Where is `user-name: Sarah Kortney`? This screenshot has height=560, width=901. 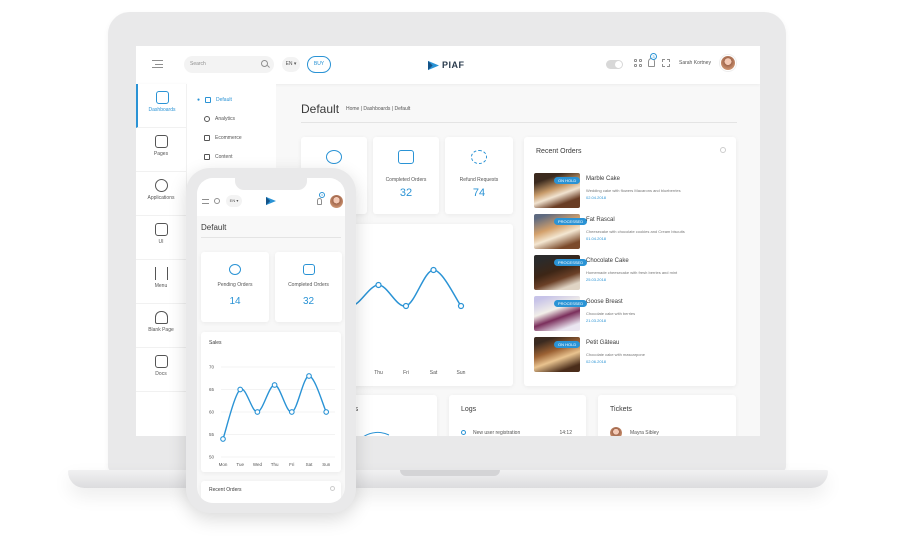 user-name: Sarah Kortney is located at coordinates (695, 63).